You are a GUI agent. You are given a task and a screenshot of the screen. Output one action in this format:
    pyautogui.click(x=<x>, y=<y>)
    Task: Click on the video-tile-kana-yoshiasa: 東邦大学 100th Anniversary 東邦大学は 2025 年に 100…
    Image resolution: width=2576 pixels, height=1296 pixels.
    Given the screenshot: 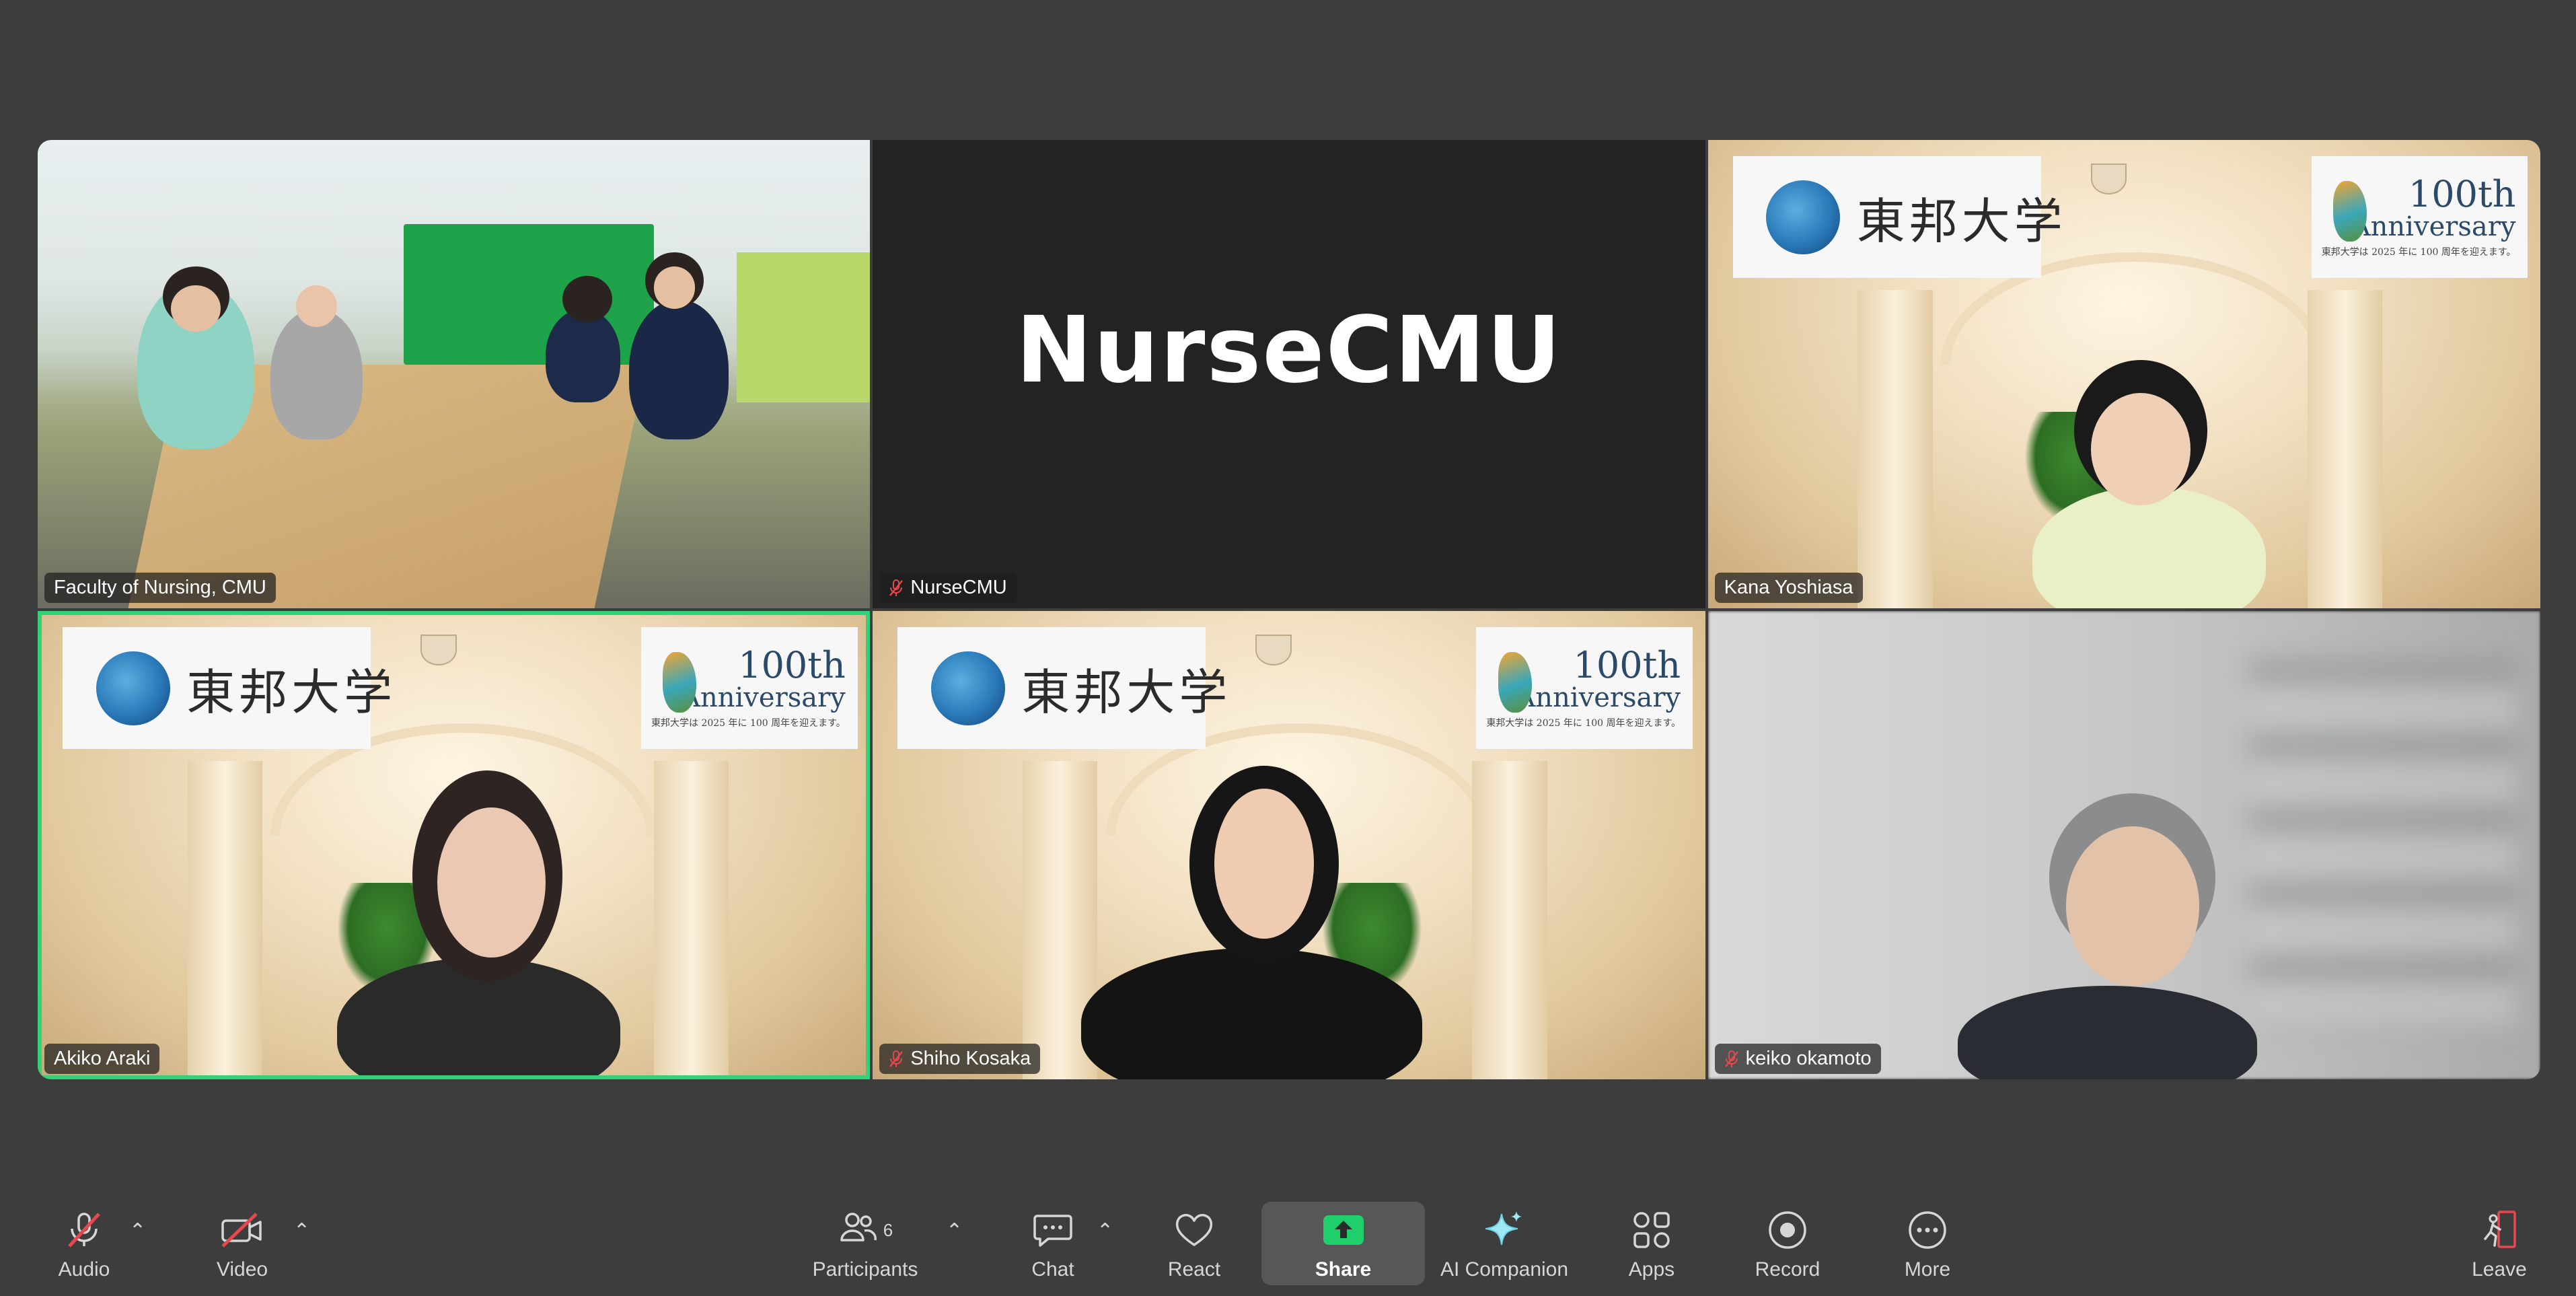 What is the action you would take?
    pyautogui.click(x=2123, y=374)
    